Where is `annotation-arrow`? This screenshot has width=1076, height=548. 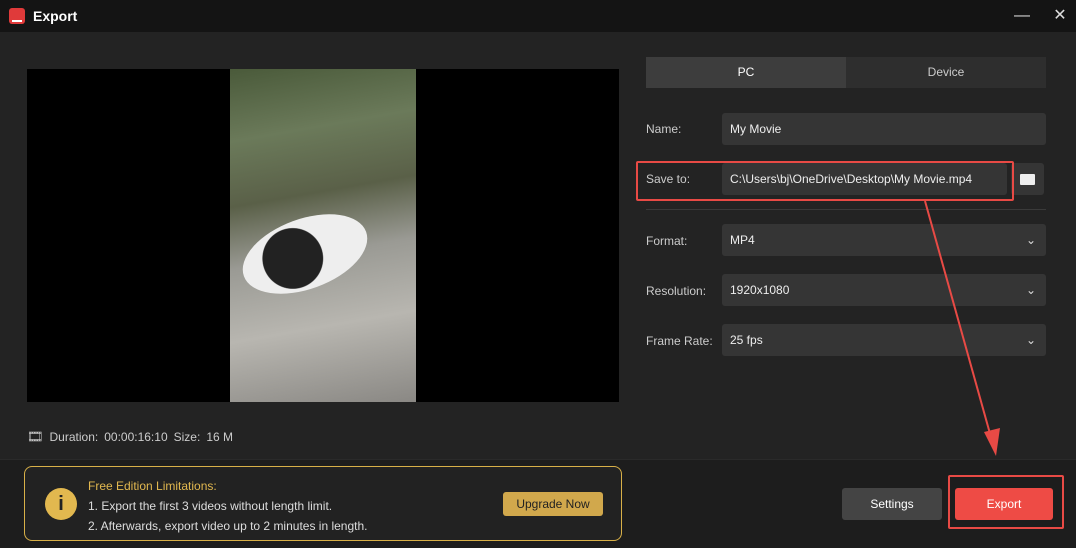
annotation-arrow is located at coordinates (962, 328).